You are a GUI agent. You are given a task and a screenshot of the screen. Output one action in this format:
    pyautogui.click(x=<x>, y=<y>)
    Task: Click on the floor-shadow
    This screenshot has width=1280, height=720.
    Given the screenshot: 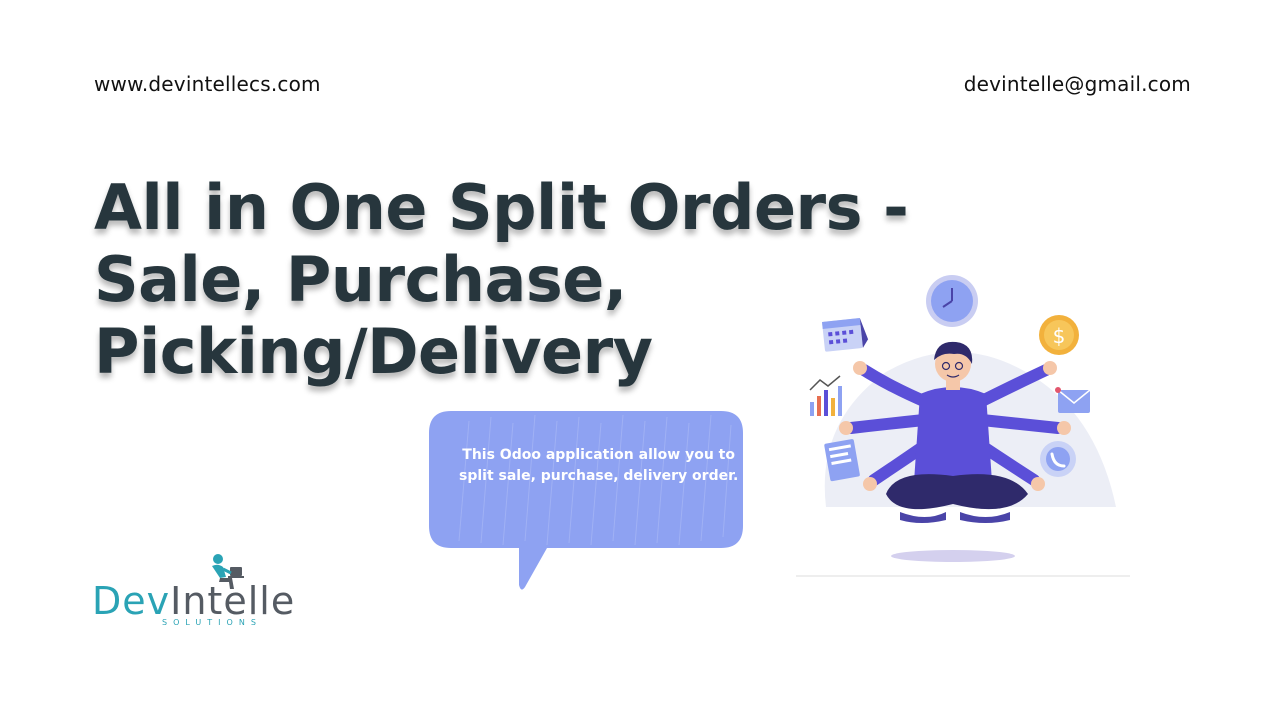 What is the action you would take?
    pyautogui.click(x=953, y=556)
    